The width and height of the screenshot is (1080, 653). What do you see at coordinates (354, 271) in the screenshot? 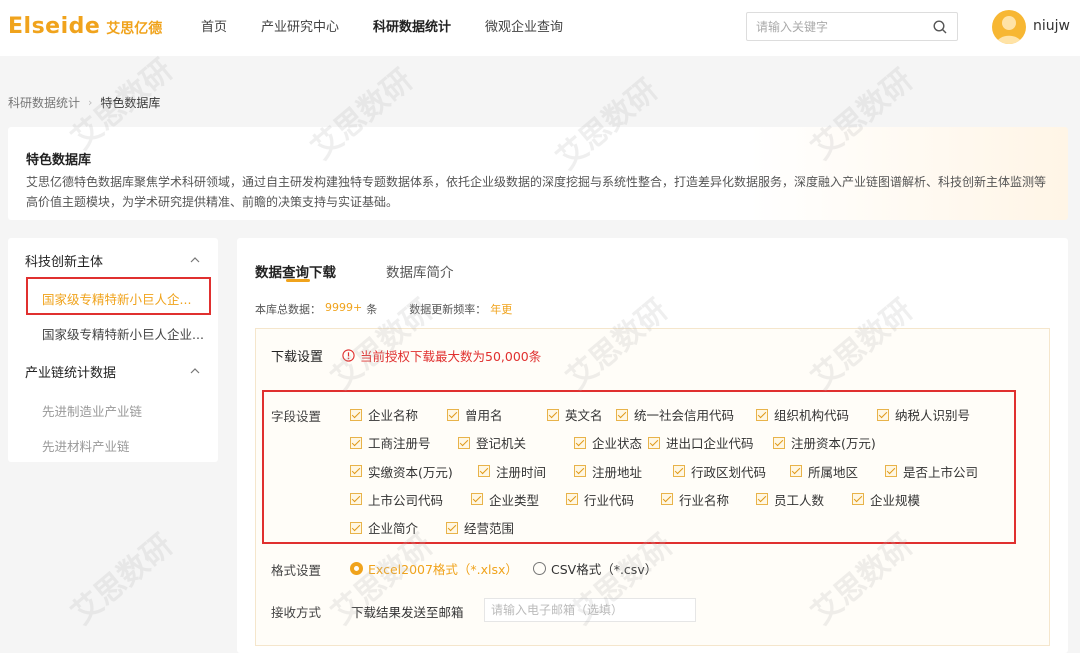
I see `tab-bar: 数据查询下载 数据库简介` at bounding box center [354, 271].